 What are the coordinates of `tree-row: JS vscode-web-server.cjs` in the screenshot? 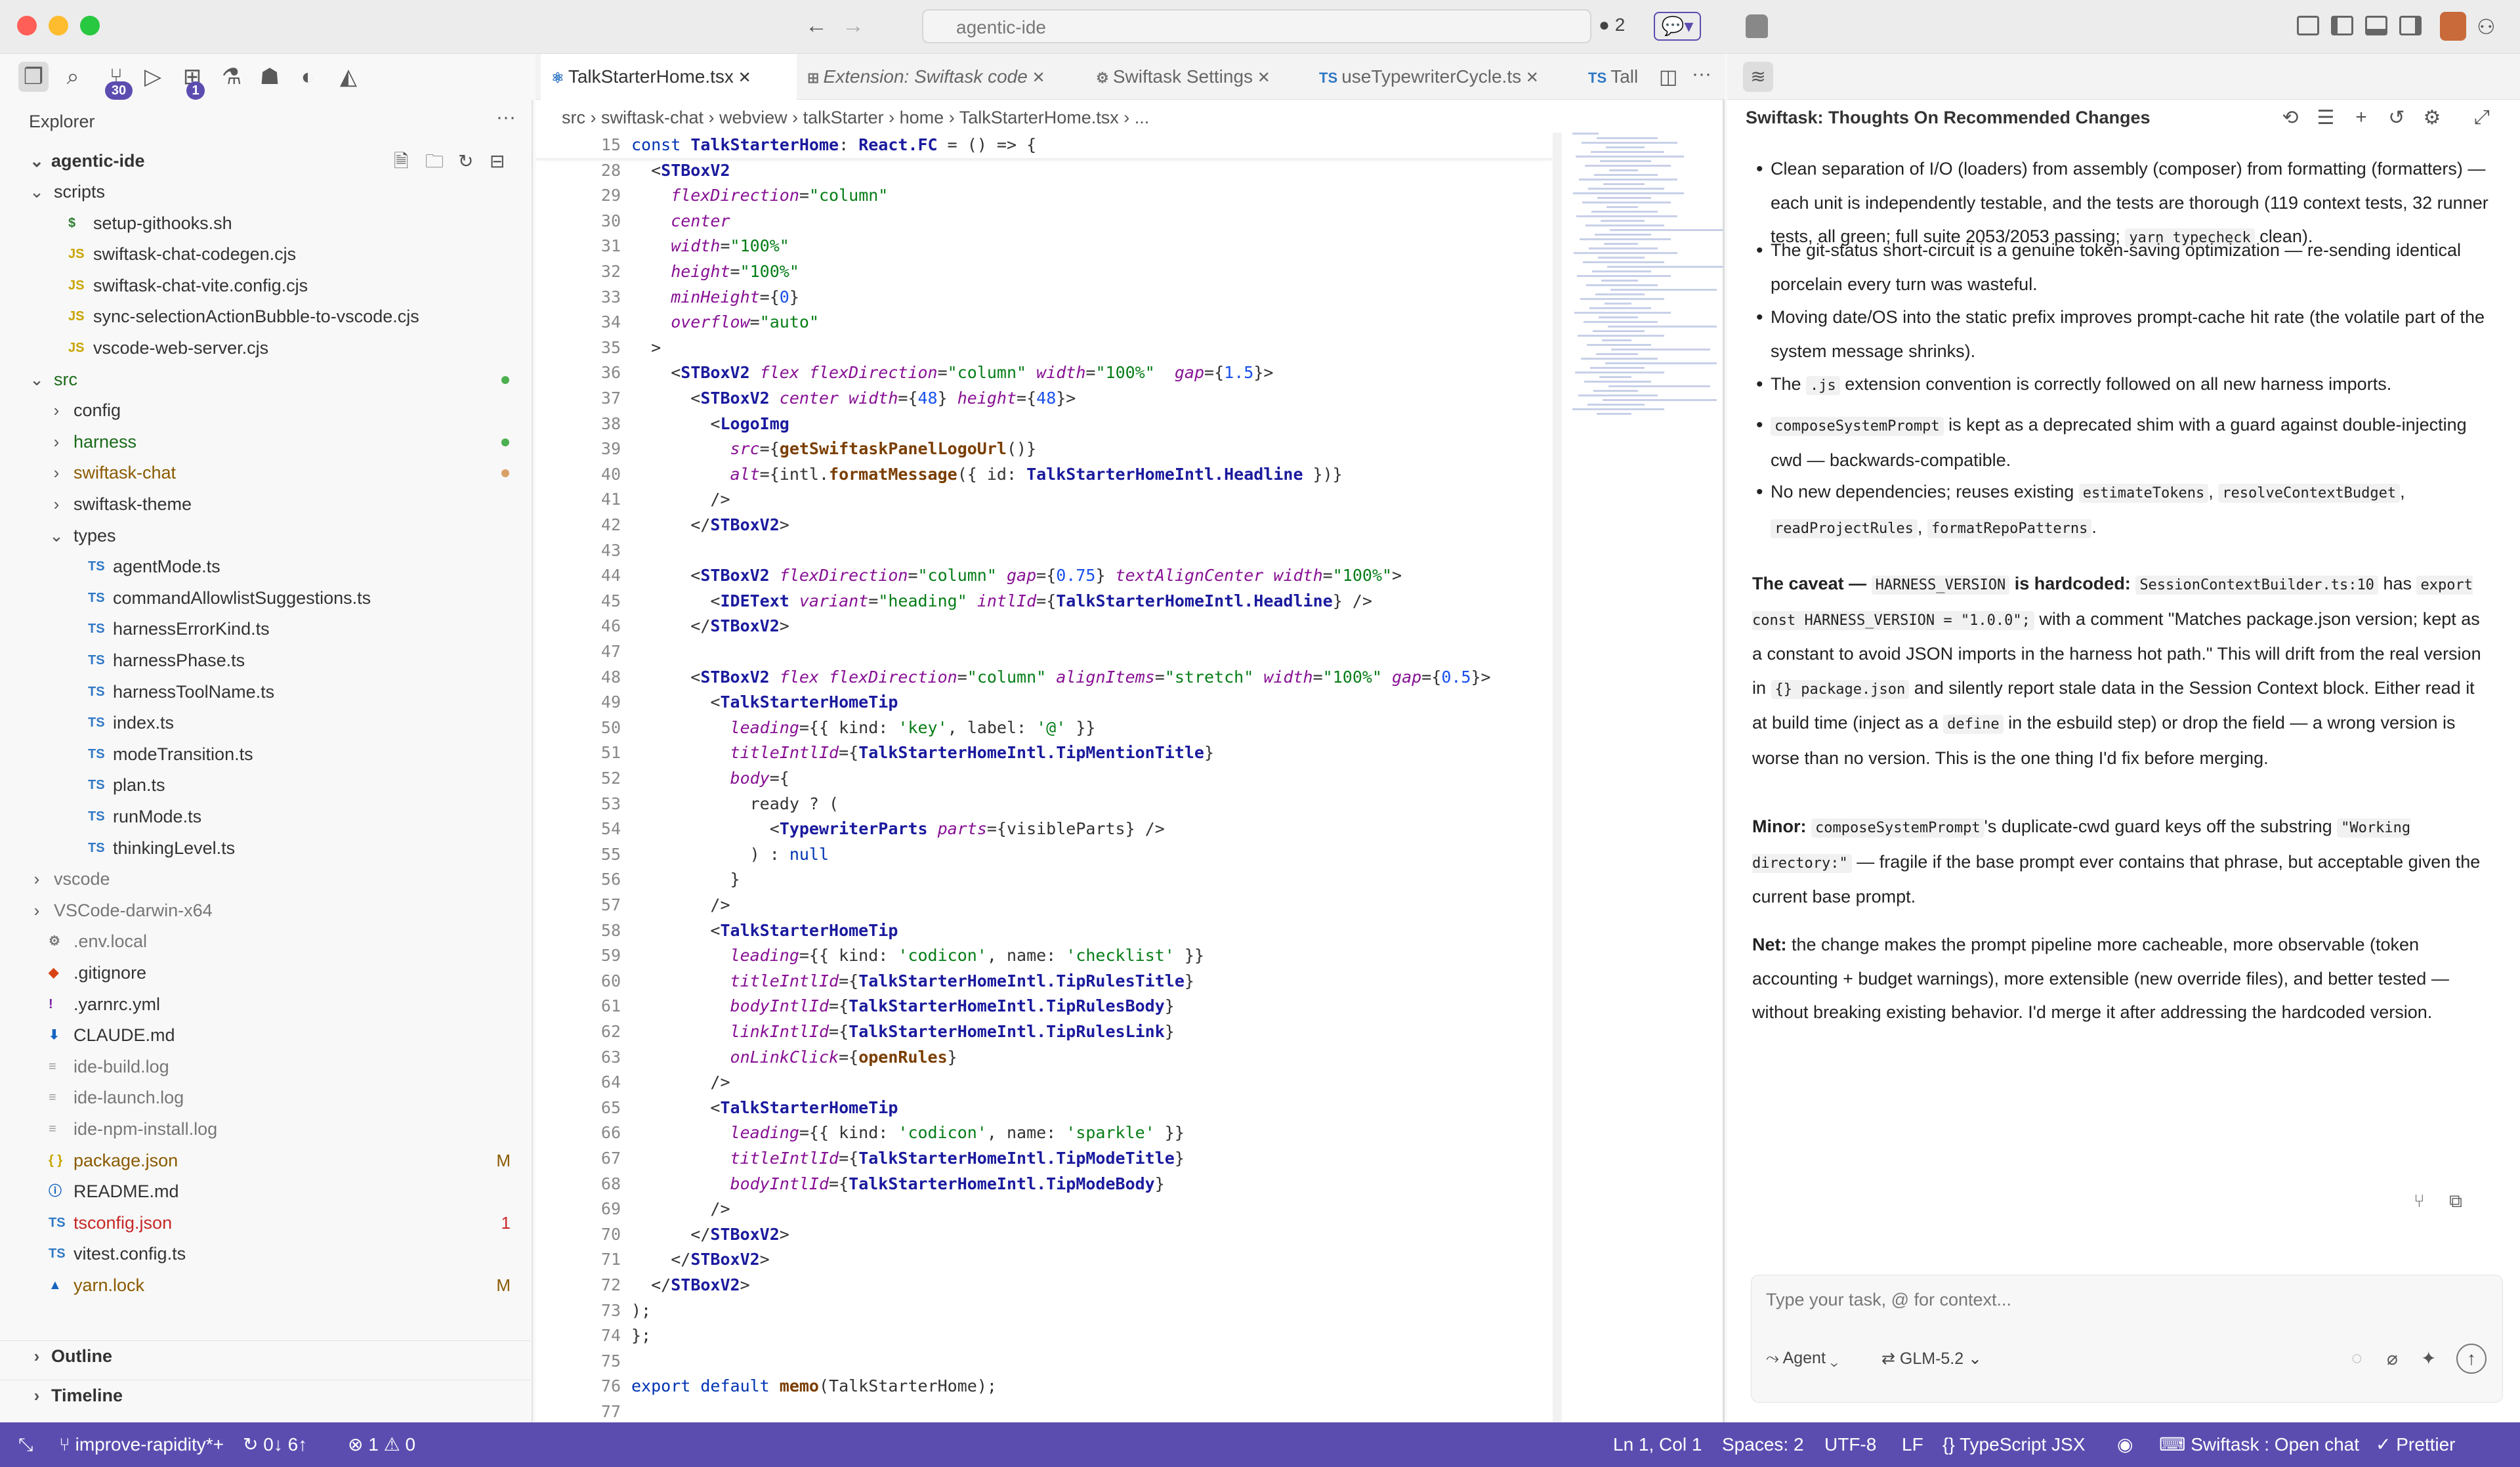 It's located at (265, 348).